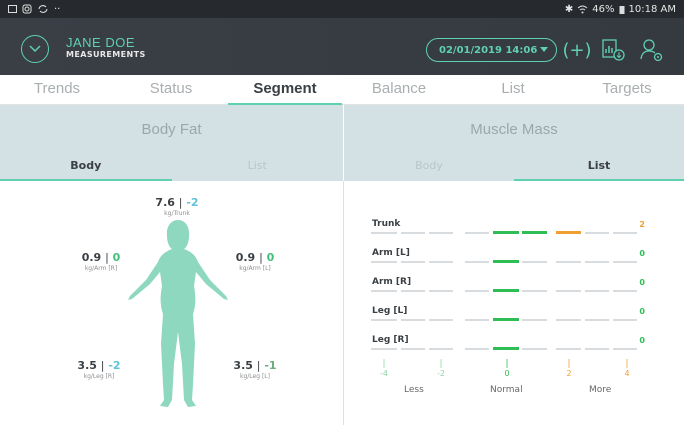 This screenshot has height=425, width=684. I want to click on muscle-row-leg-l: Leg [L] 0, so click(510, 320).